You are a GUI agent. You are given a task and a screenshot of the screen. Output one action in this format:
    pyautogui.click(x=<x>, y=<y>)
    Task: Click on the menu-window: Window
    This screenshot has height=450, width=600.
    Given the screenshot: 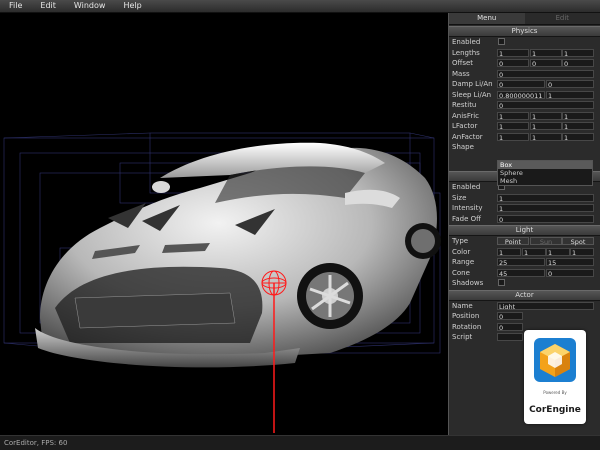 What is the action you would take?
    pyautogui.click(x=90, y=6)
    